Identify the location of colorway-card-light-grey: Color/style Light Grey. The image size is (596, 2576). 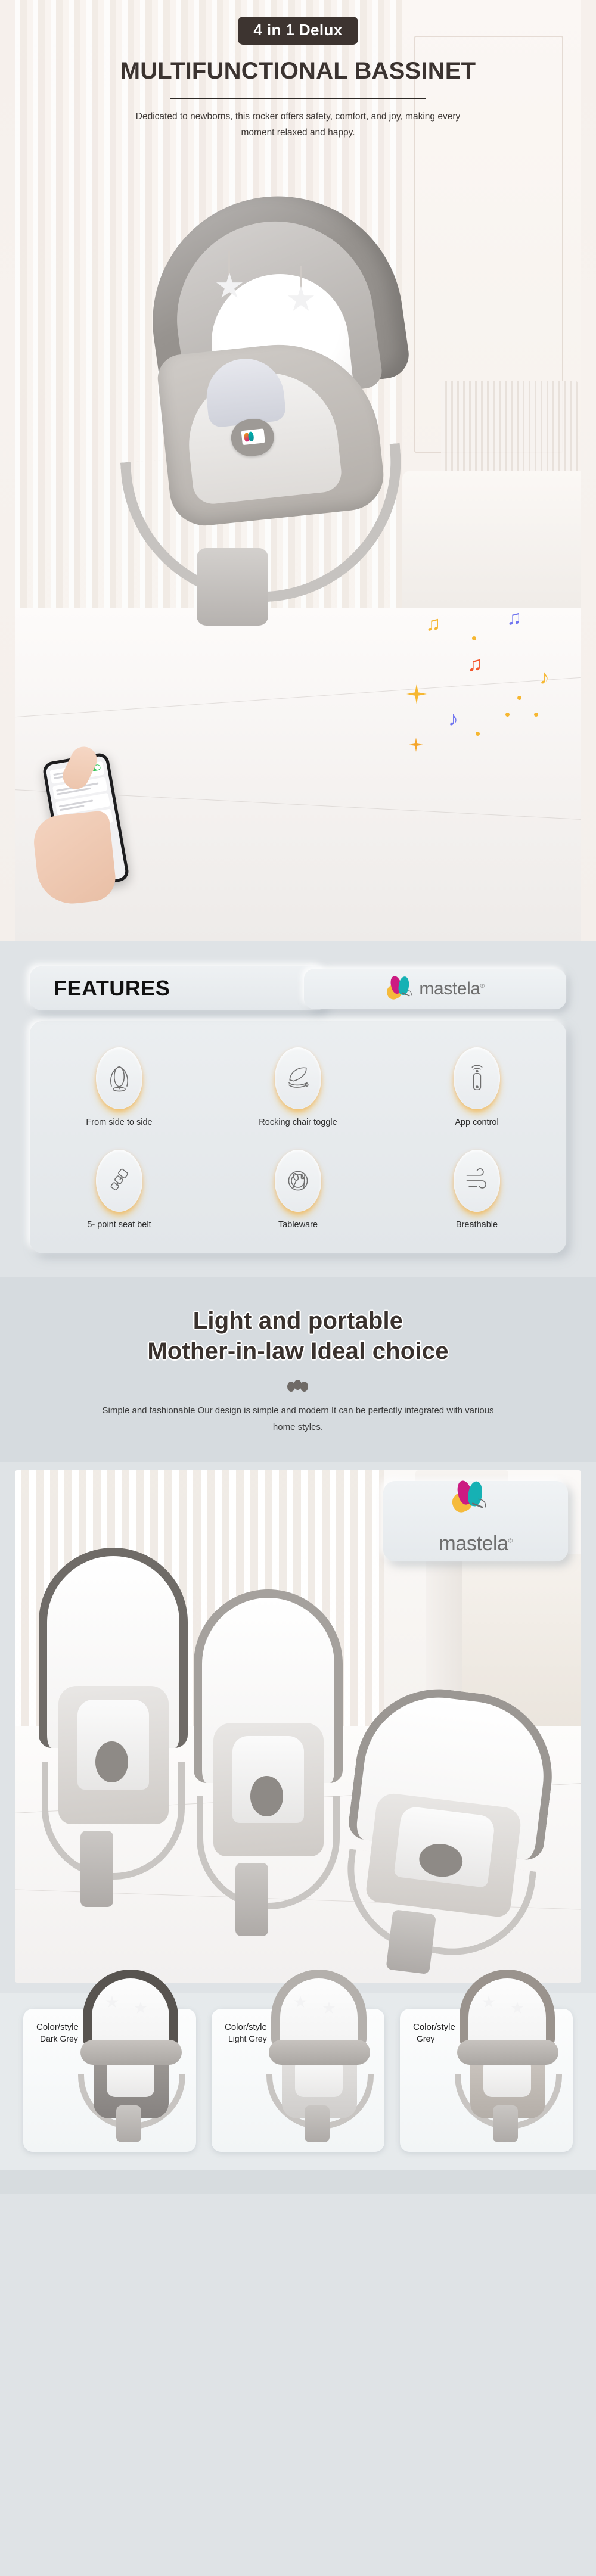
(298, 2060).